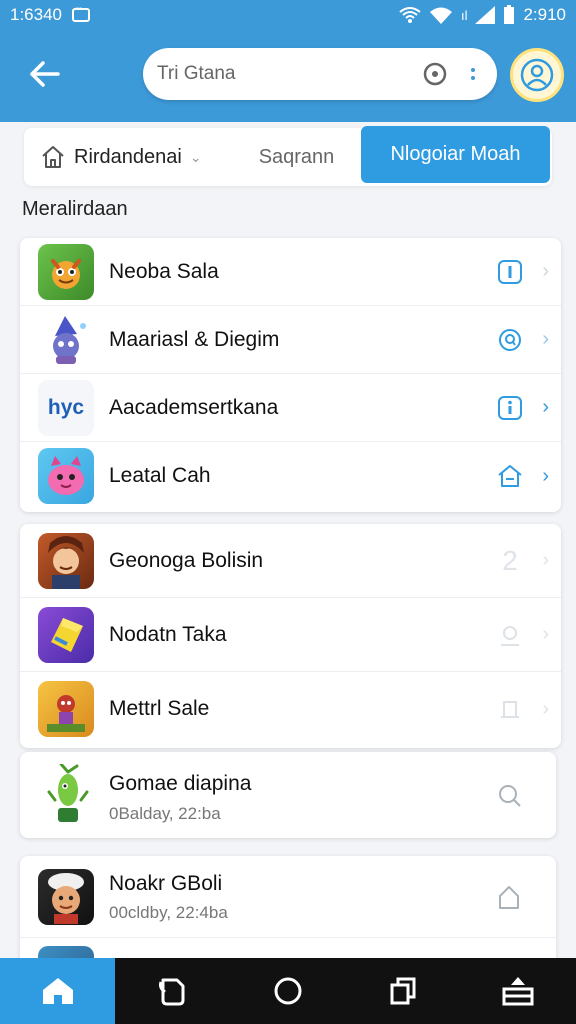 This screenshot has height=1024, width=576. Describe the element at coordinates (510, 709) in the screenshot. I see `bookmark-icon` at that location.